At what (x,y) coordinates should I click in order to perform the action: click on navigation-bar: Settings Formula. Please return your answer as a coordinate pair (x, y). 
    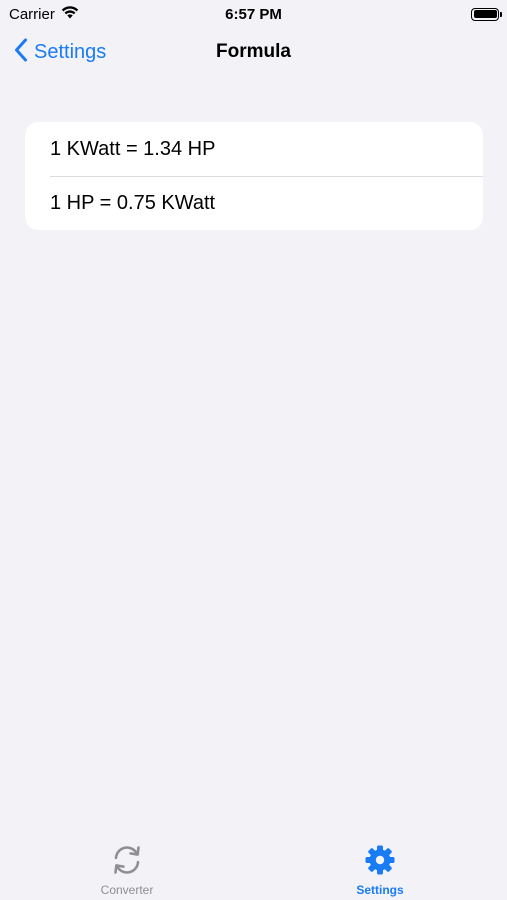
    Looking at the image, I should click on (253, 53).